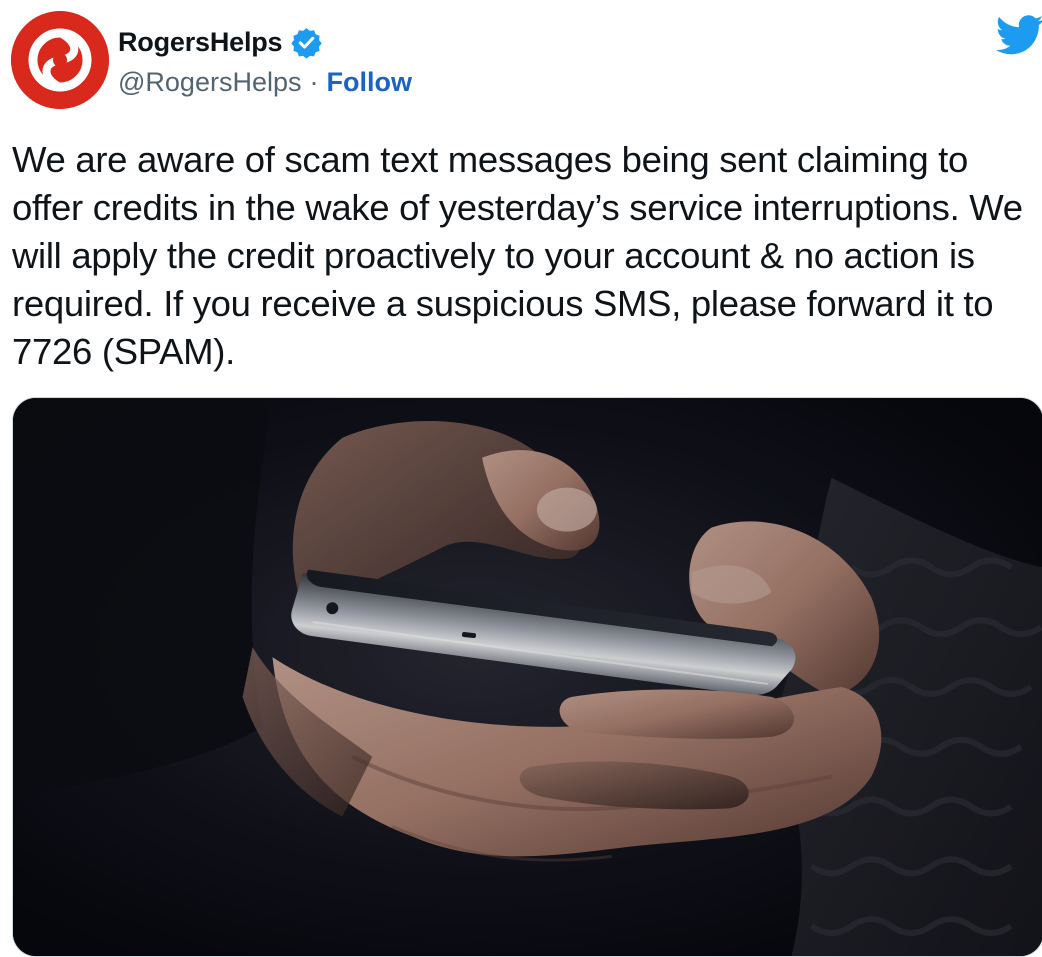  I want to click on display-name: RogersHelps, so click(200, 42).